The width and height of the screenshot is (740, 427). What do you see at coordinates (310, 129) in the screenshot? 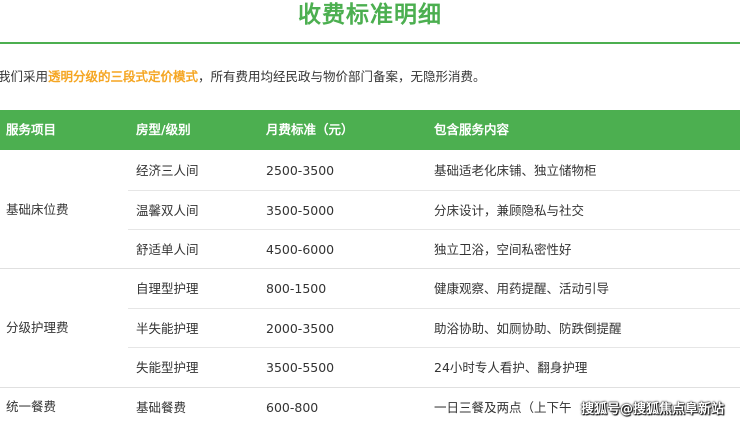
I see `header-price: 月费标准（元）` at bounding box center [310, 129].